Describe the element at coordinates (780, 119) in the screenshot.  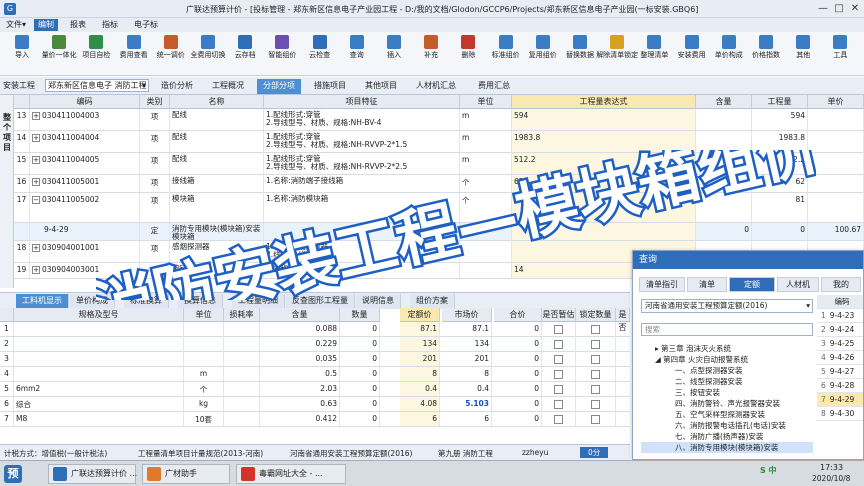
I see `cell-qty: 594` at that location.